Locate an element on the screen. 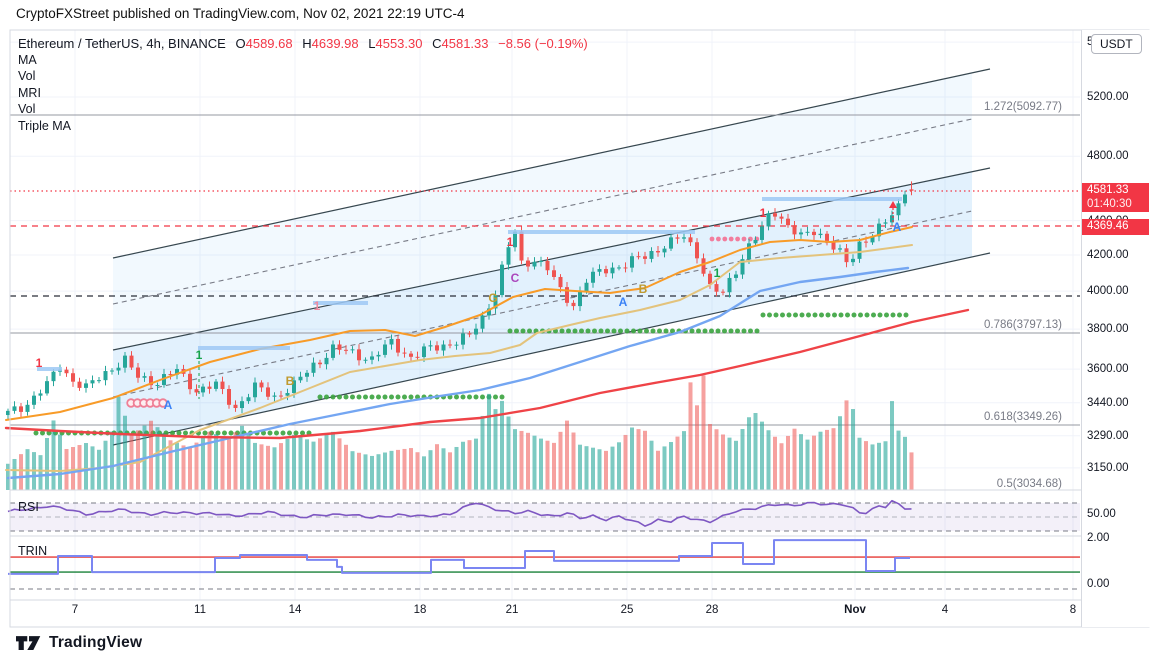  indicator-label-triple-ma-4: Triple MA is located at coordinates (44, 126).